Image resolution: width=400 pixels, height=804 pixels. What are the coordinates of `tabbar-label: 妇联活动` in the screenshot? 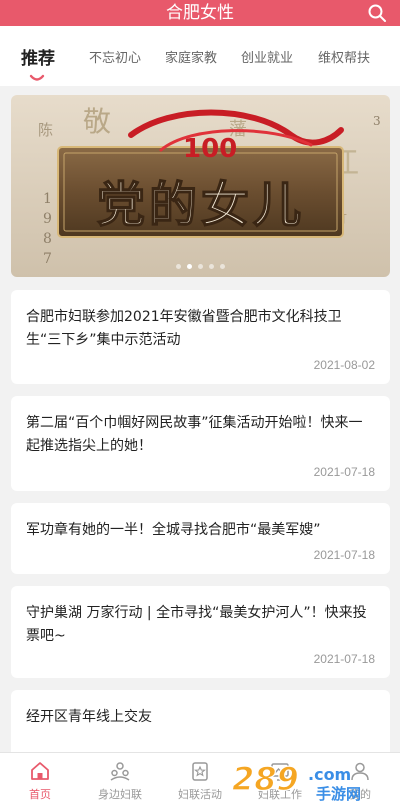 It's located at (200, 794).